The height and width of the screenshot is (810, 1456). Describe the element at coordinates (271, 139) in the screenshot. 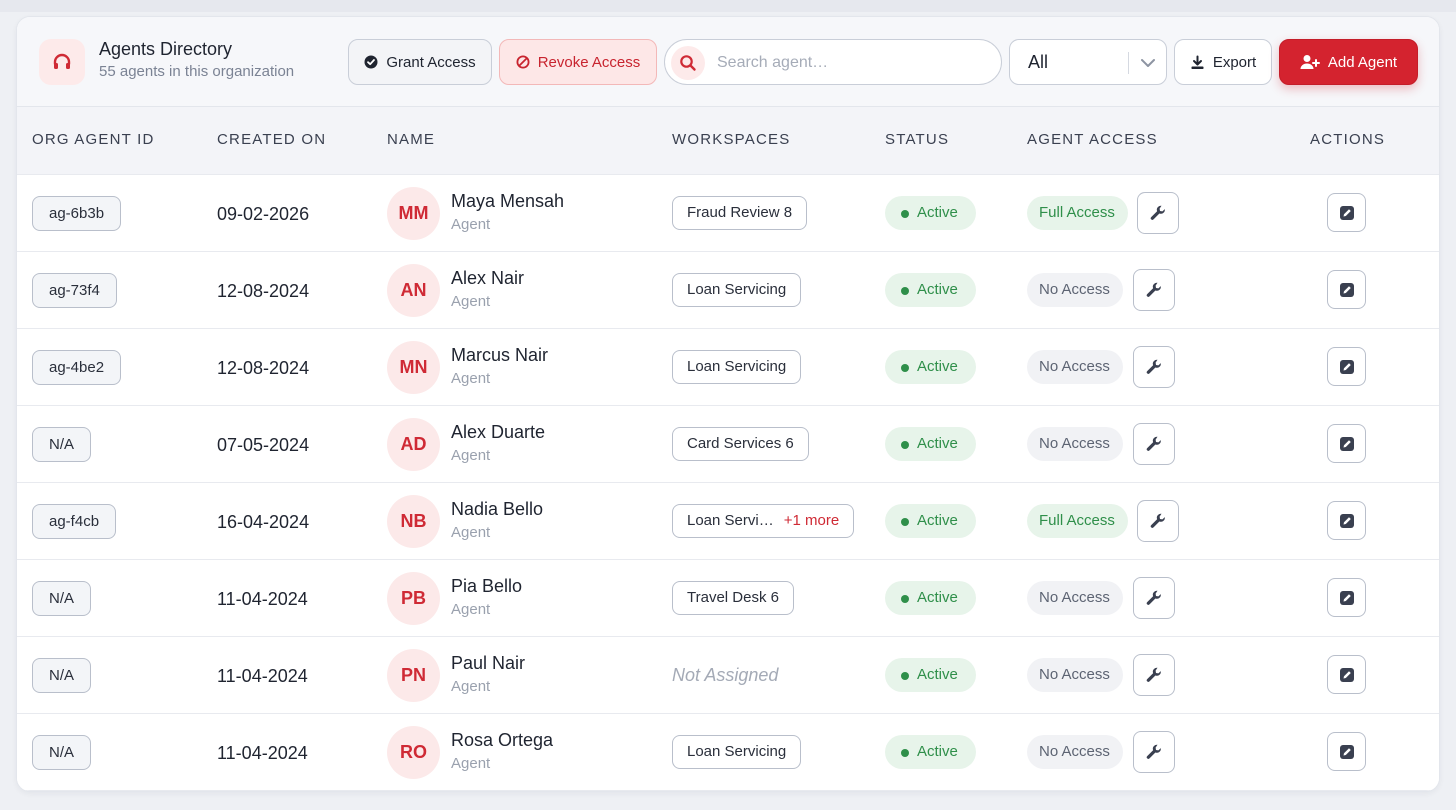

I see `column-header-created-on: CREATED ON` at that location.